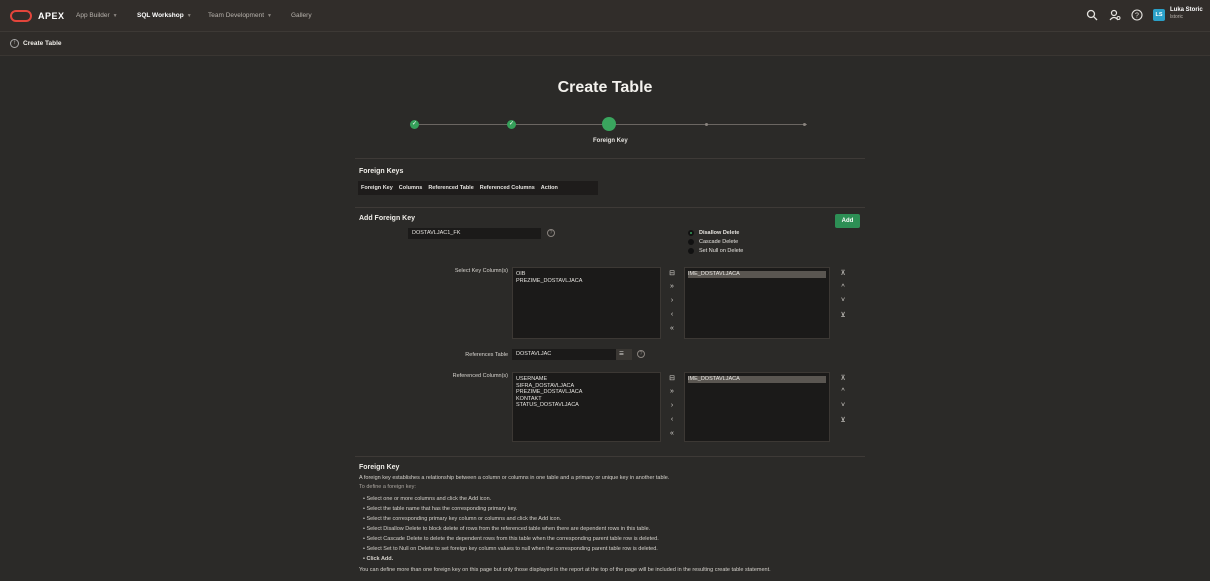  Describe the element at coordinates (42, 43) in the screenshot. I see `breadcrumb-current: Create Table` at that location.